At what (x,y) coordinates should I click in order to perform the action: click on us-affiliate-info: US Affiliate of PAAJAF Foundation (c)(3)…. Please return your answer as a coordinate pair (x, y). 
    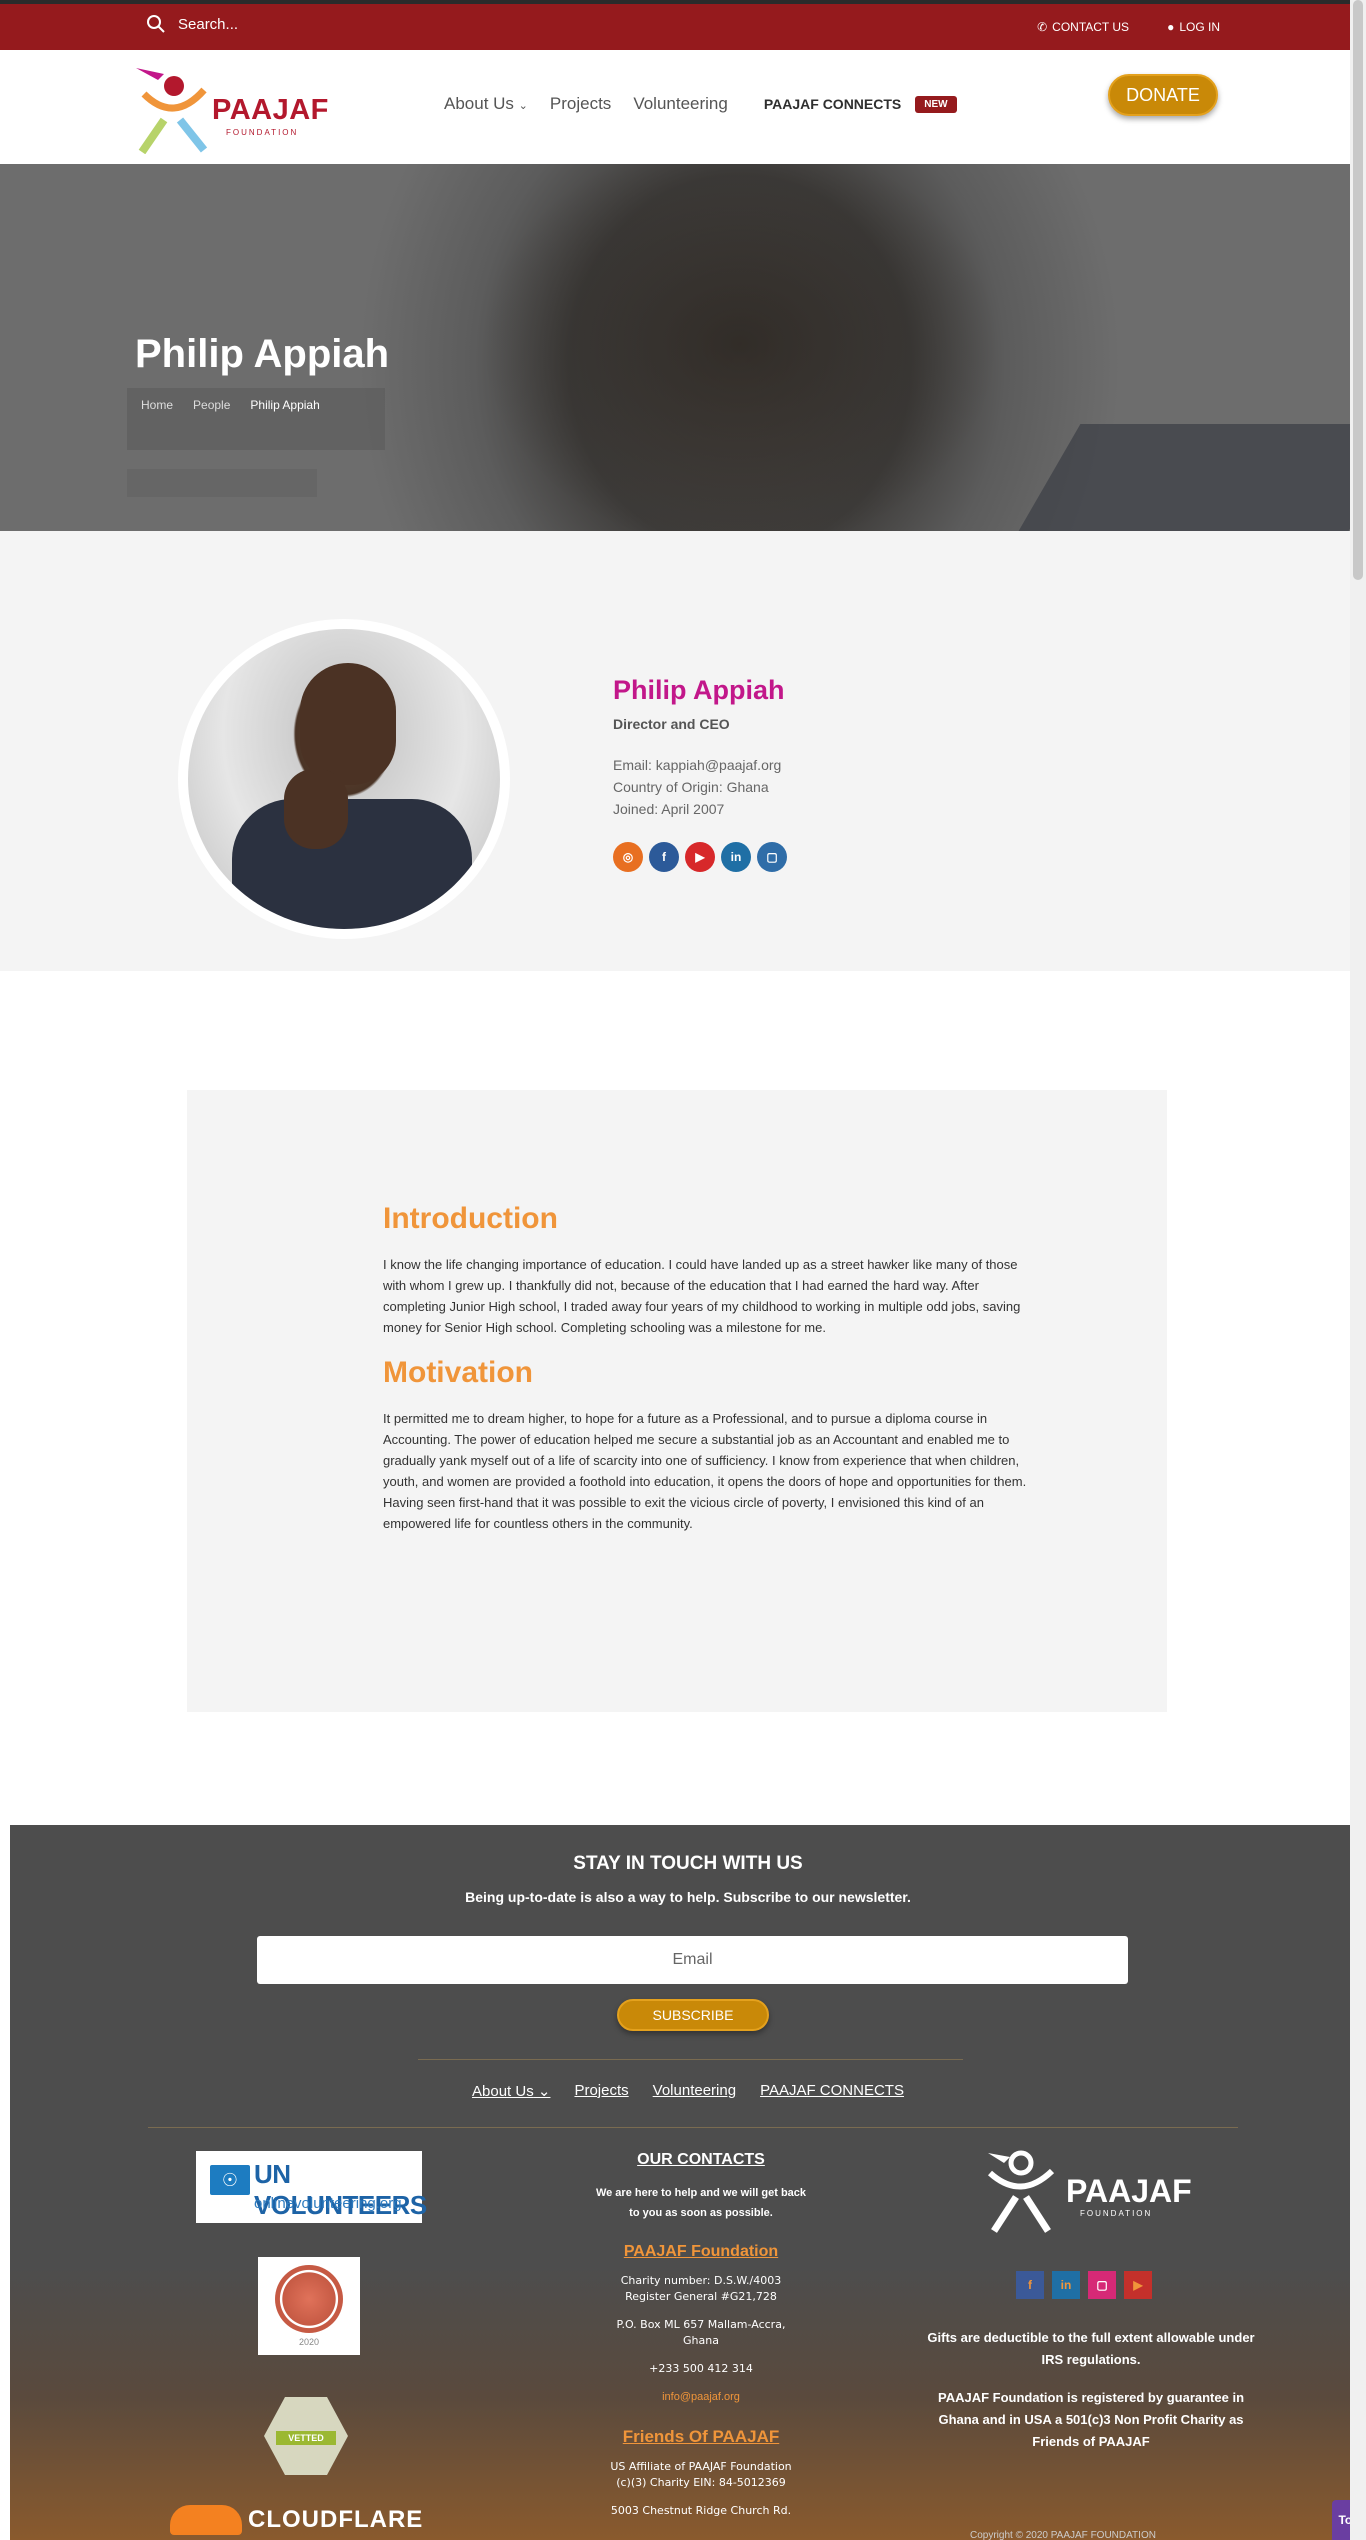
    Looking at the image, I should click on (701, 2475).